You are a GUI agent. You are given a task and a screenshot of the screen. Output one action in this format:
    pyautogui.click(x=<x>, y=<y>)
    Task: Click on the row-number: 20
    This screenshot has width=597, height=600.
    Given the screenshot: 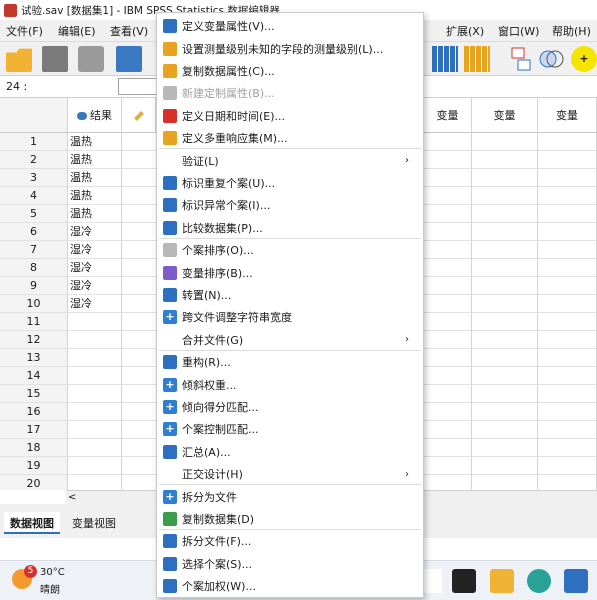 What is the action you would take?
    pyautogui.click(x=34, y=482)
    